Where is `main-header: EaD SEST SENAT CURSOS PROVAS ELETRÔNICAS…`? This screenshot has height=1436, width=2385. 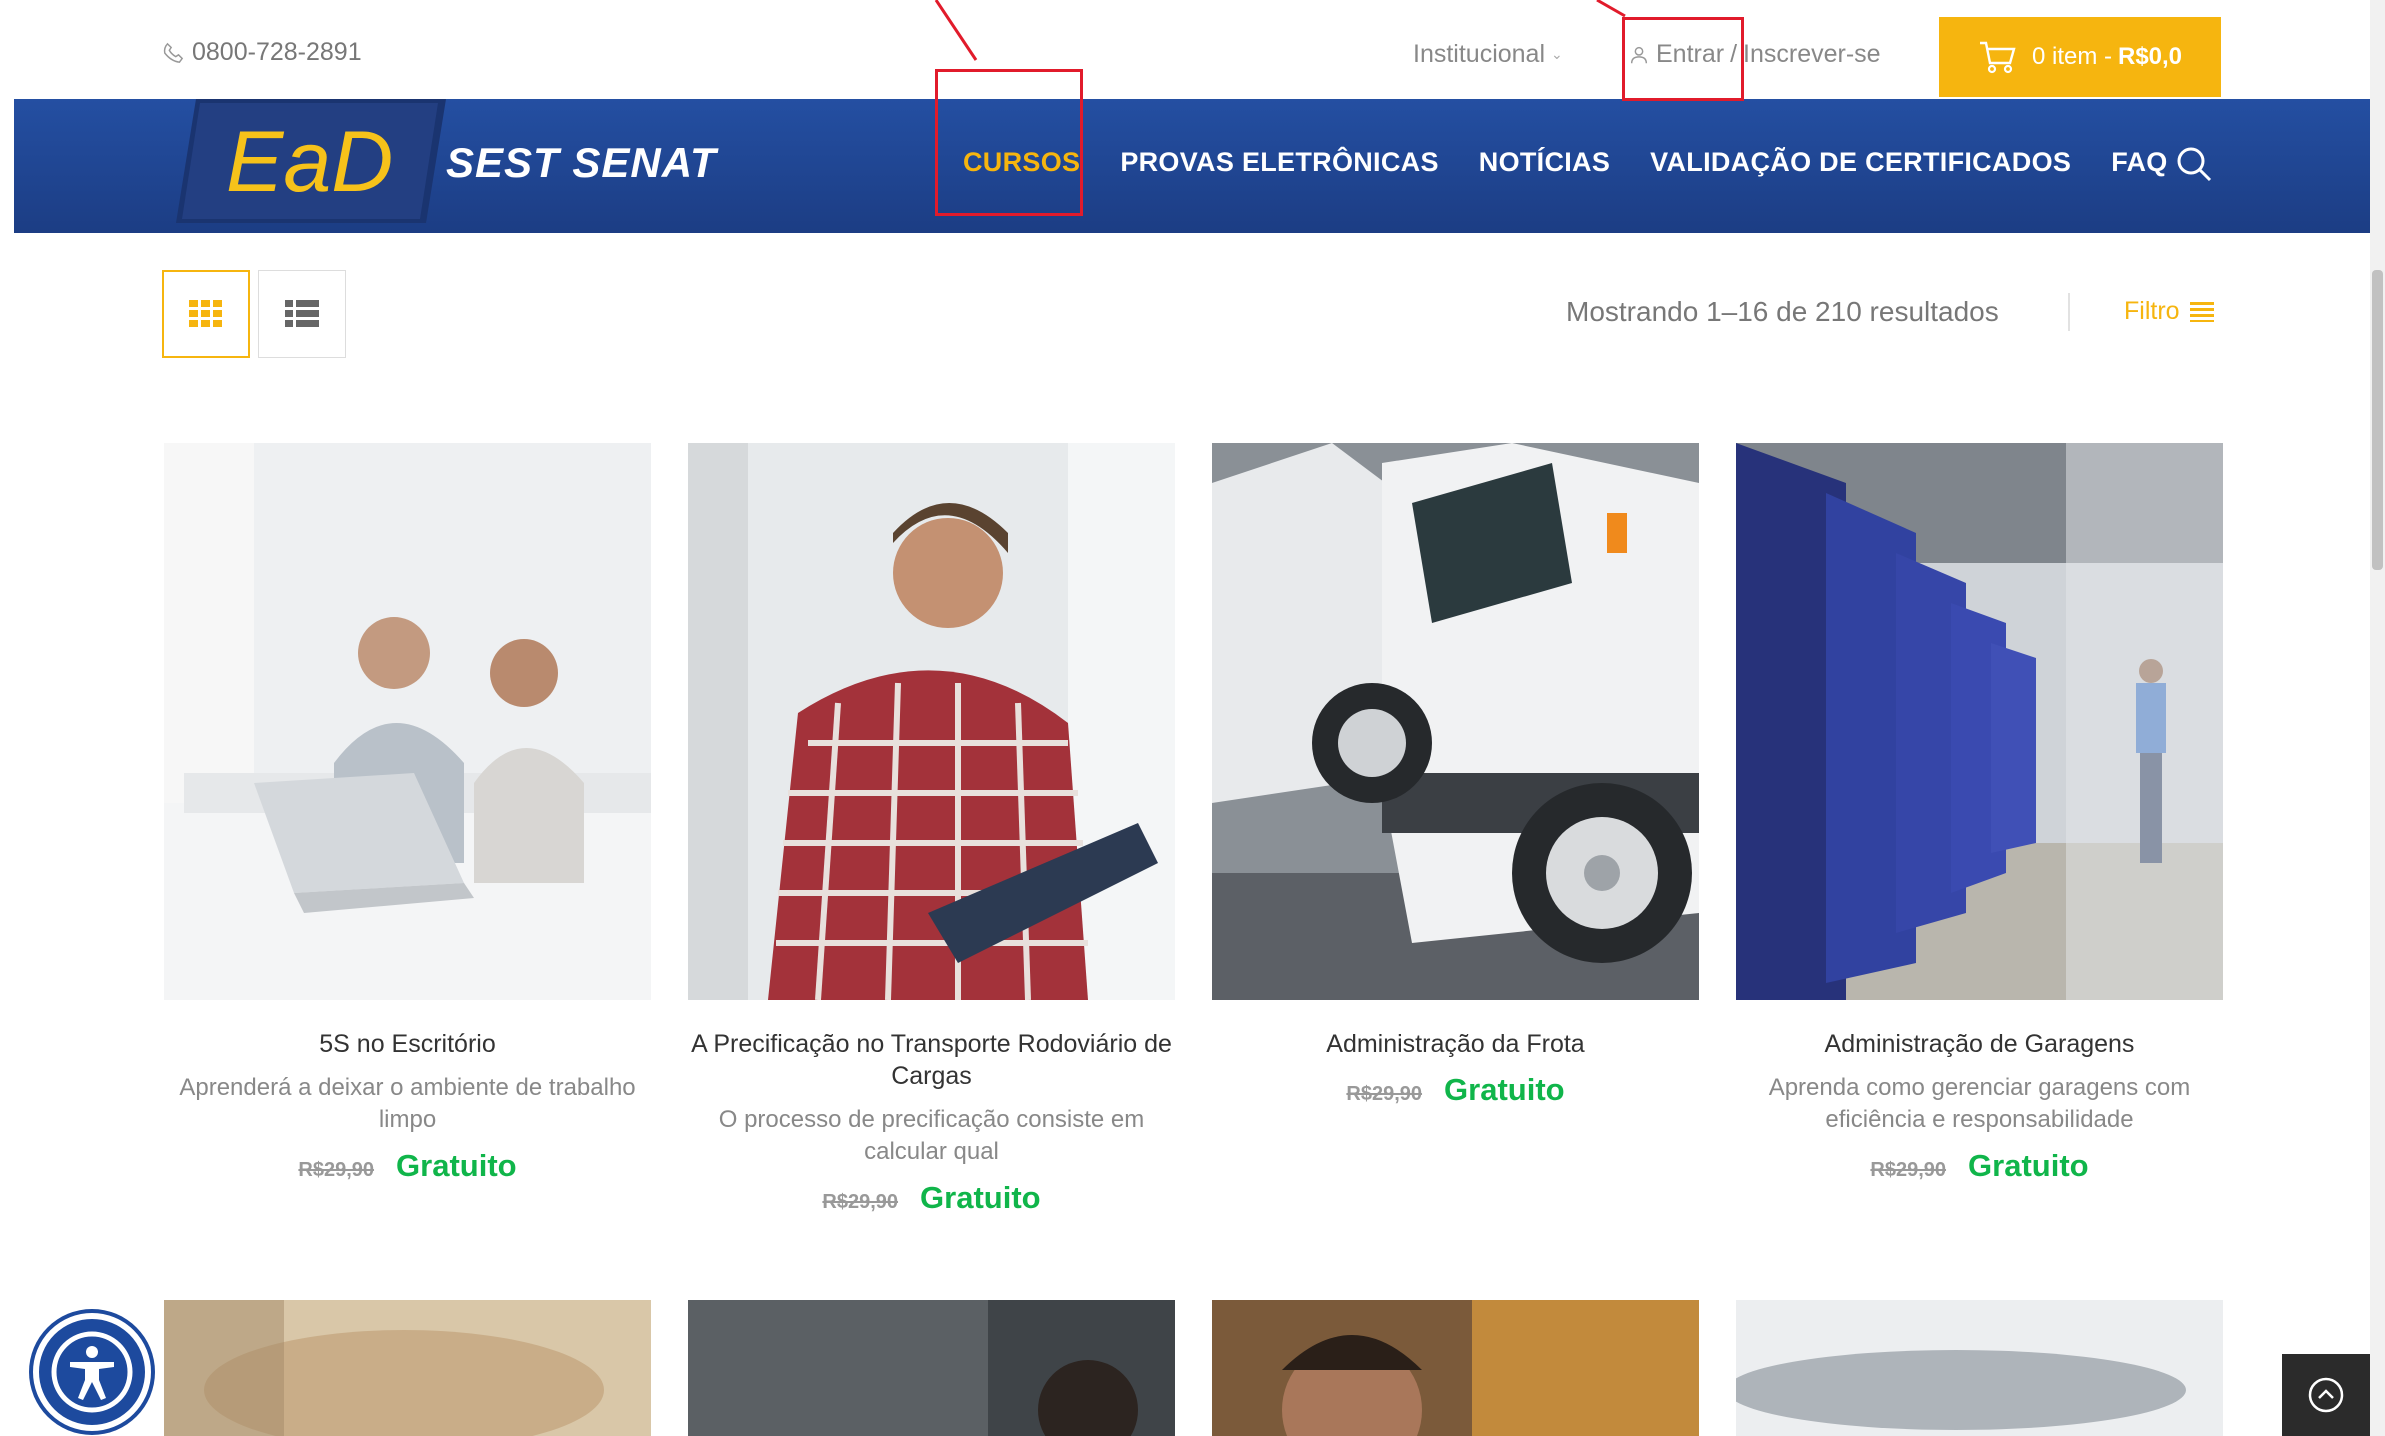
main-header: EaD SEST SENAT CURSOS PROVAS ELETRÔNICAS… is located at coordinates (1192, 166).